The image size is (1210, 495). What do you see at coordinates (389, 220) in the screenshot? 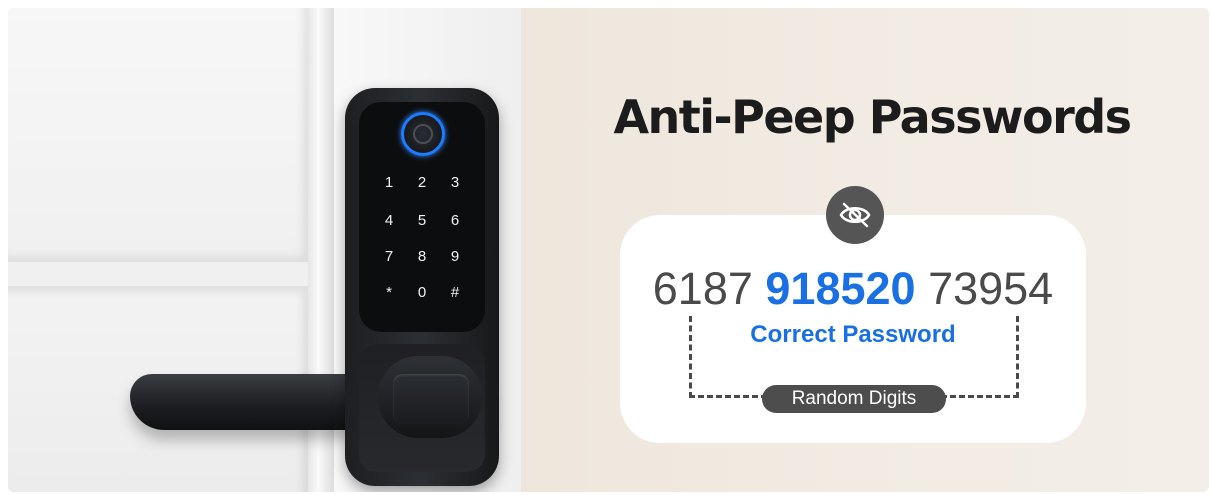
I see `key-4: 4` at bounding box center [389, 220].